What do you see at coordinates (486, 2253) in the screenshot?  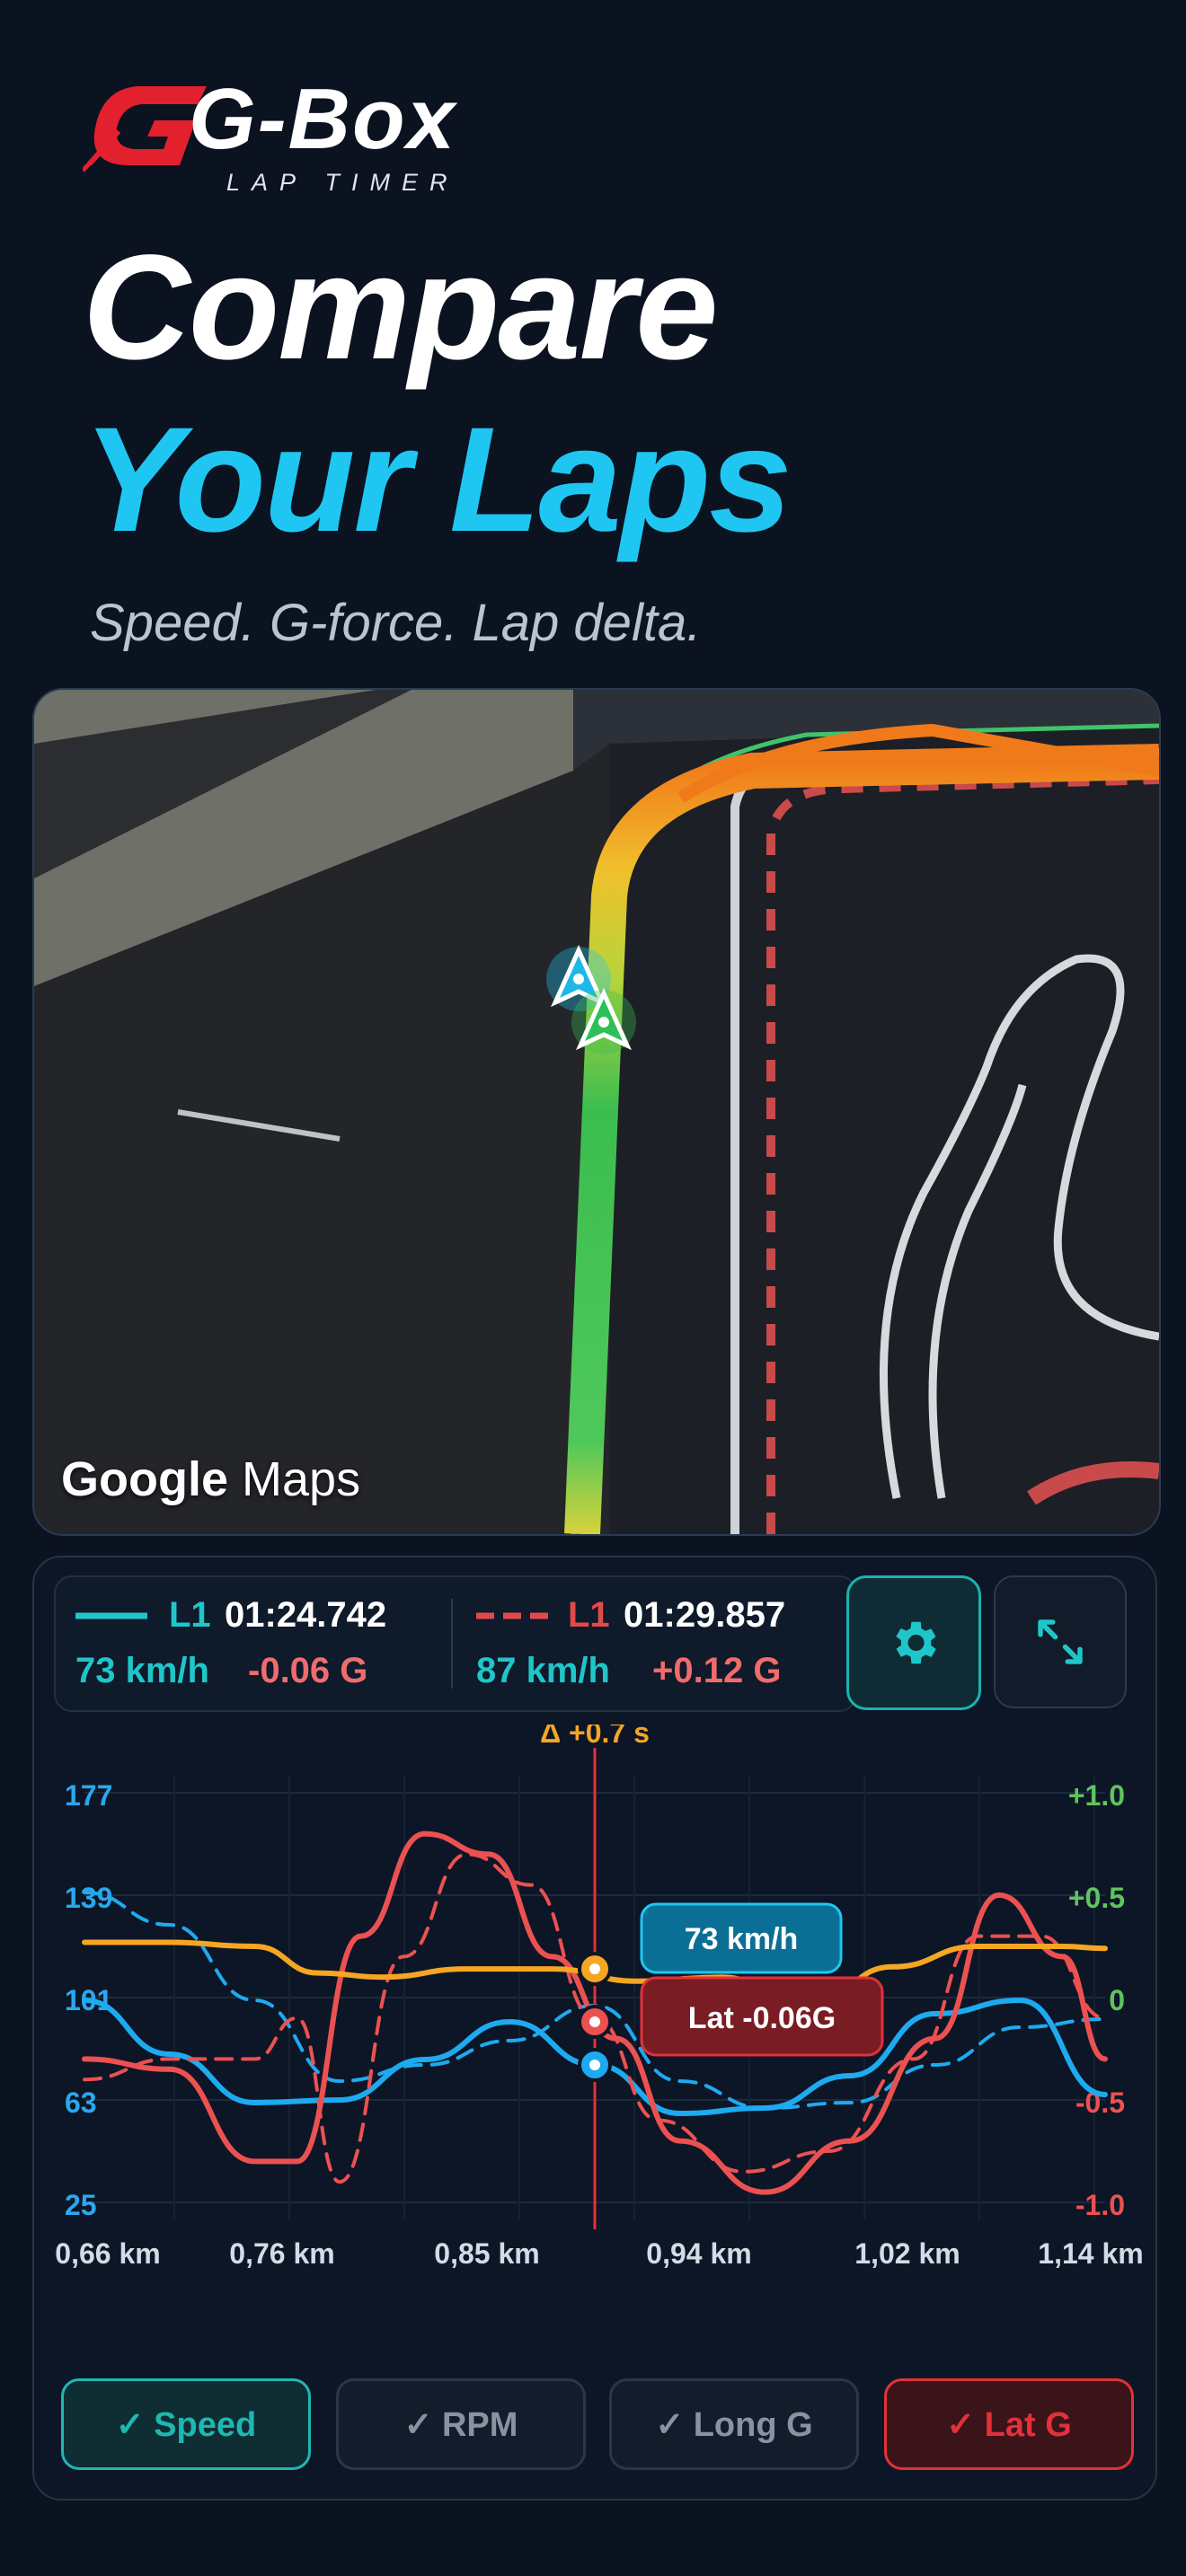 I see `x-tick: 0,85 km` at bounding box center [486, 2253].